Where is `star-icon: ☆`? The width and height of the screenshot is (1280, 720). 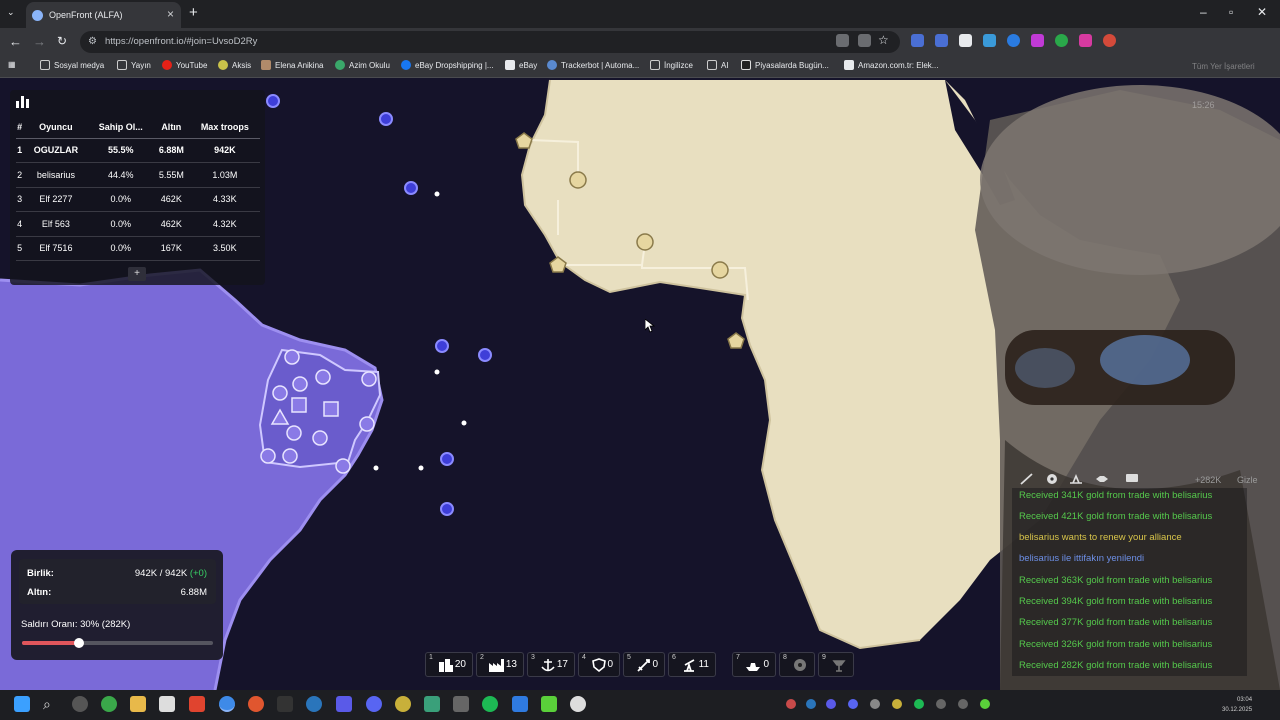 star-icon: ☆ is located at coordinates (884, 40).